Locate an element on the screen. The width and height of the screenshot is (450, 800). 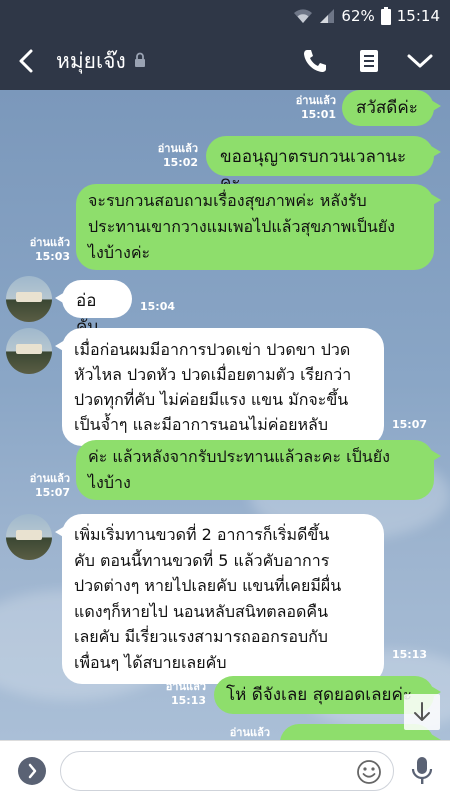
message-bubble-sent: ขออนุญาตรบกวนเวลานะคะ is located at coordinates (323, 164).